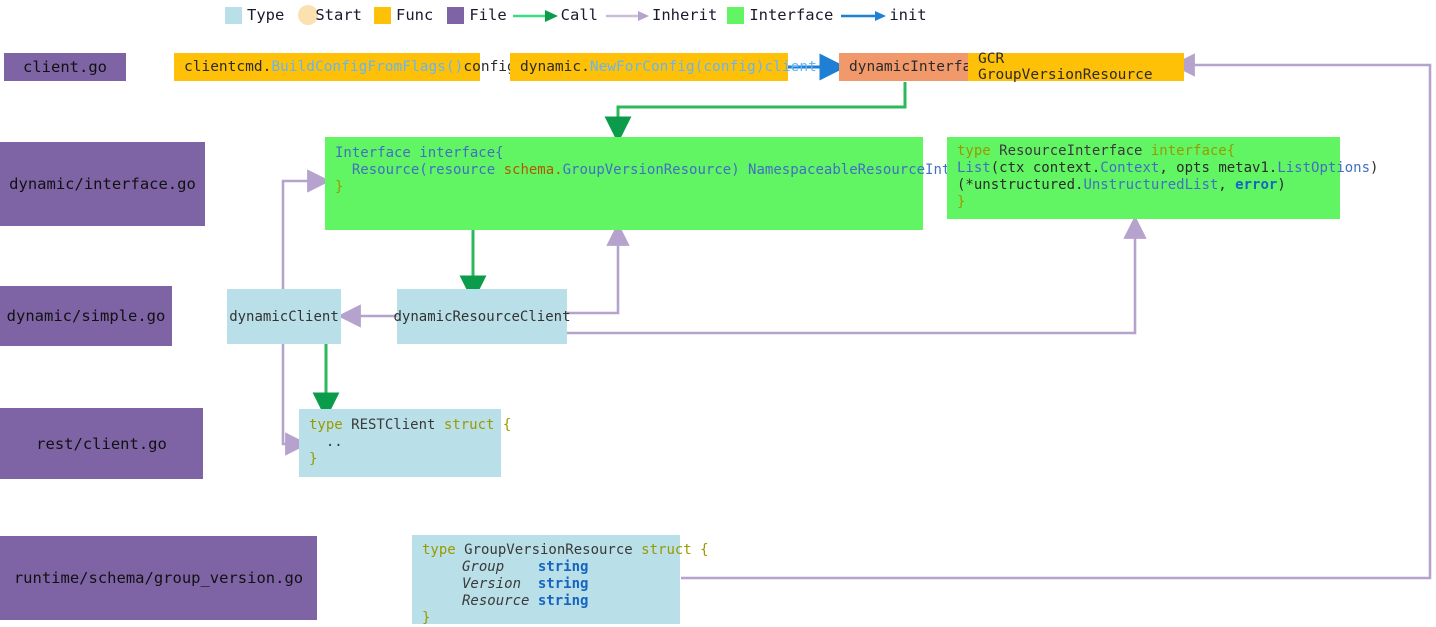 The width and height of the screenshot is (1436, 627). Describe the element at coordinates (488, 15) in the screenshot. I see `legend-label-file: File` at that location.